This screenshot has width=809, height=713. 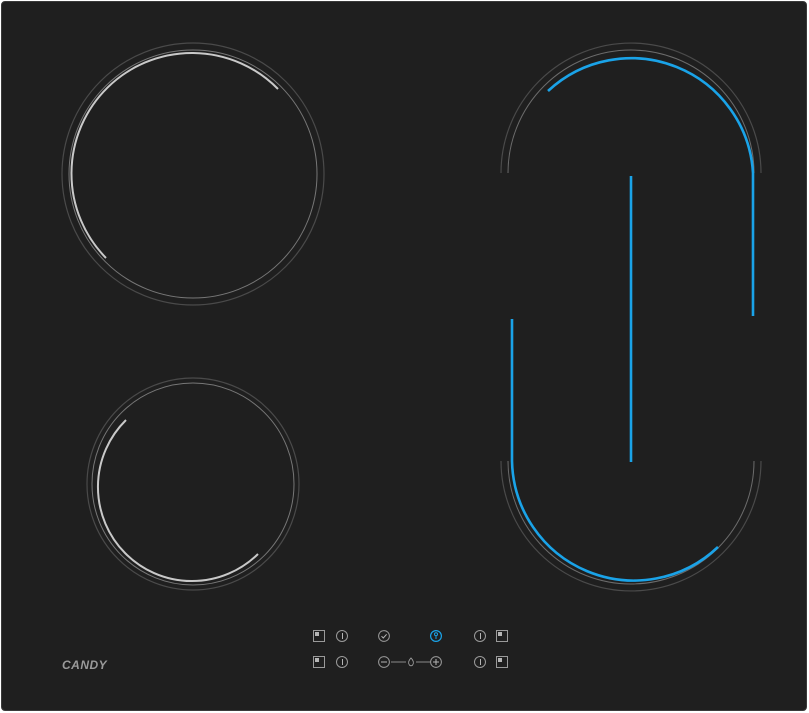 What do you see at coordinates (177, 501) in the screenshot?
I see `front-left-zone-highlight` at bounding box center [177, 501].